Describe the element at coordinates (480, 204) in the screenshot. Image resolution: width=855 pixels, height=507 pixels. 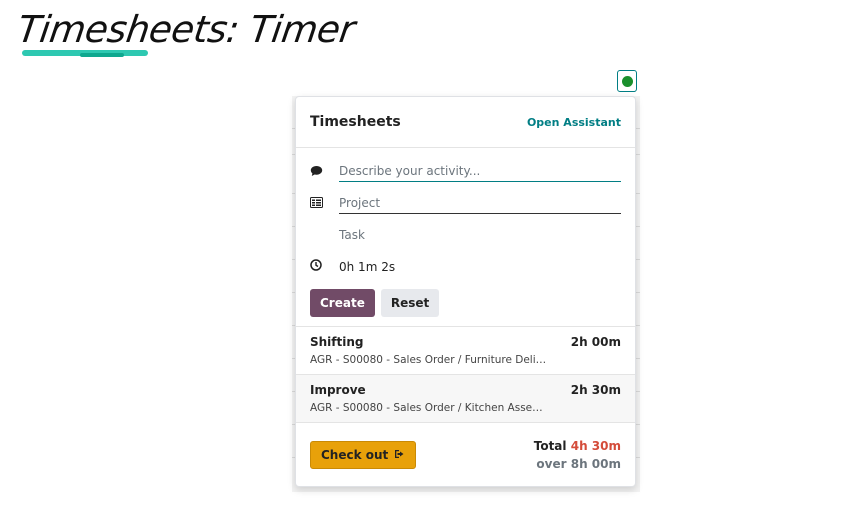
I see `project-field` at that location.